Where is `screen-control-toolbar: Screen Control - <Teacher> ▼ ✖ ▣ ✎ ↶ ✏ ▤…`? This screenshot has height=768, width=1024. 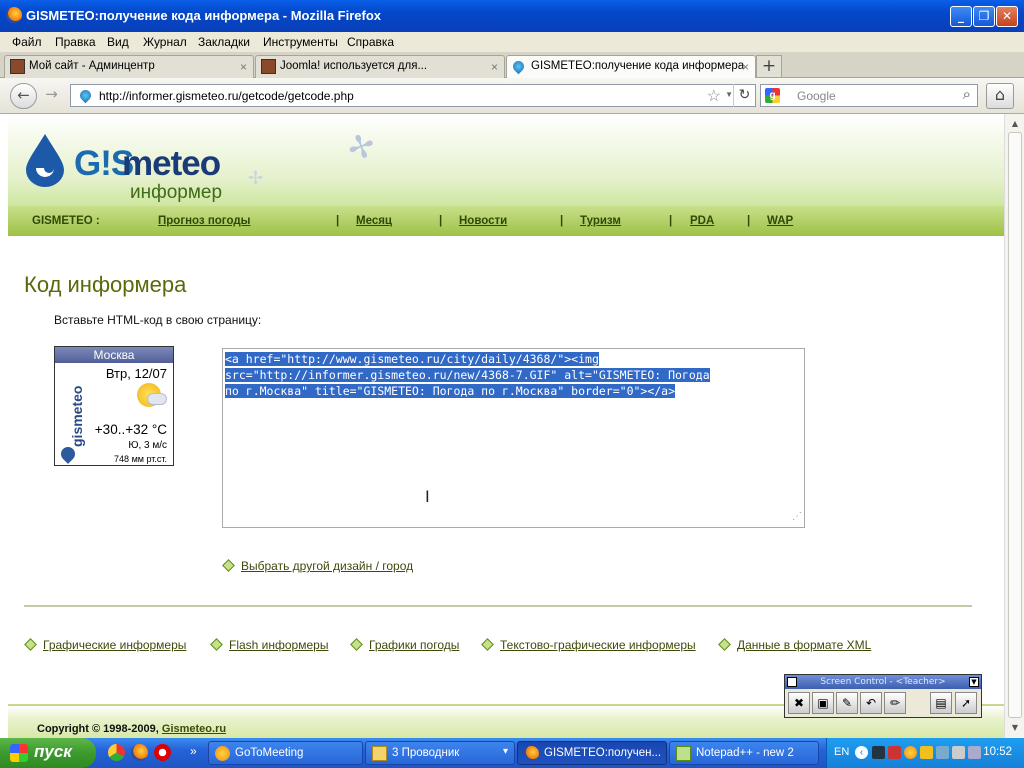 screen-control-toolbar: Screen Control - <Teacher> ▼ ✖ ▣ ✎ ↶ ✏ ▤… is located at coordinates (883, 696).